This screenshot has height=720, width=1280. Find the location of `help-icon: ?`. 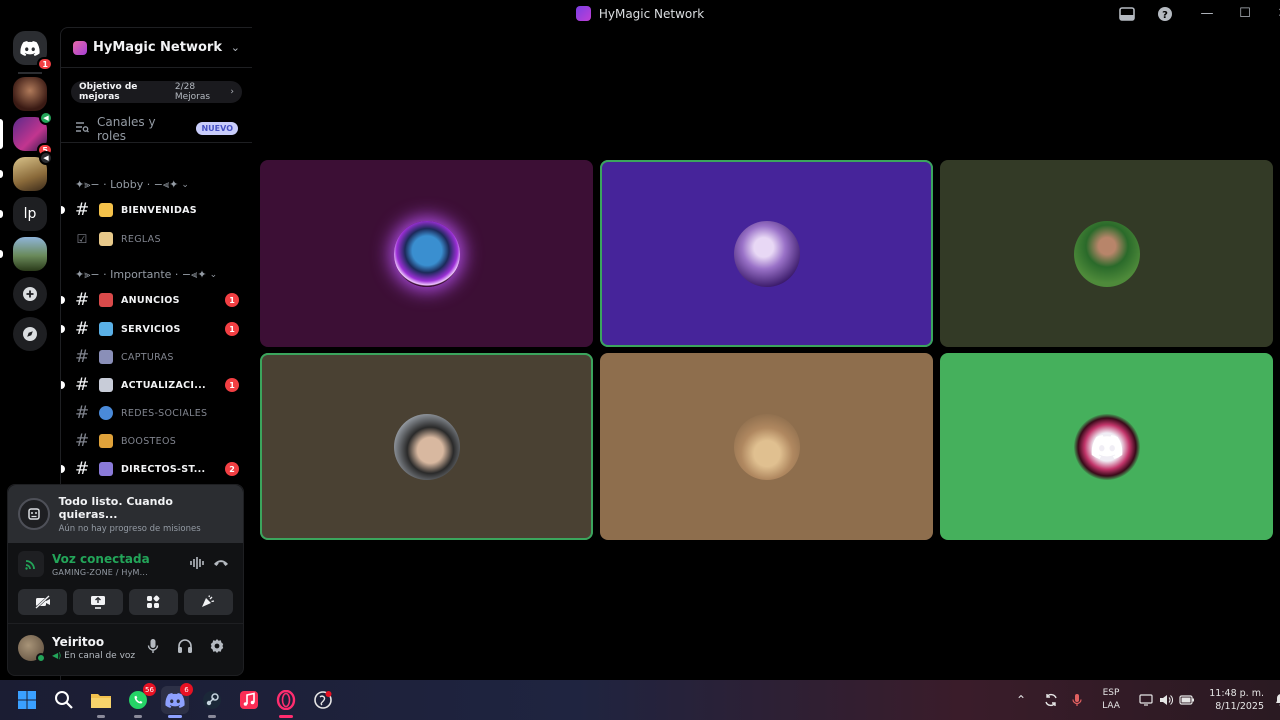

help-icon: ? is located at coordinates (1165, 13).